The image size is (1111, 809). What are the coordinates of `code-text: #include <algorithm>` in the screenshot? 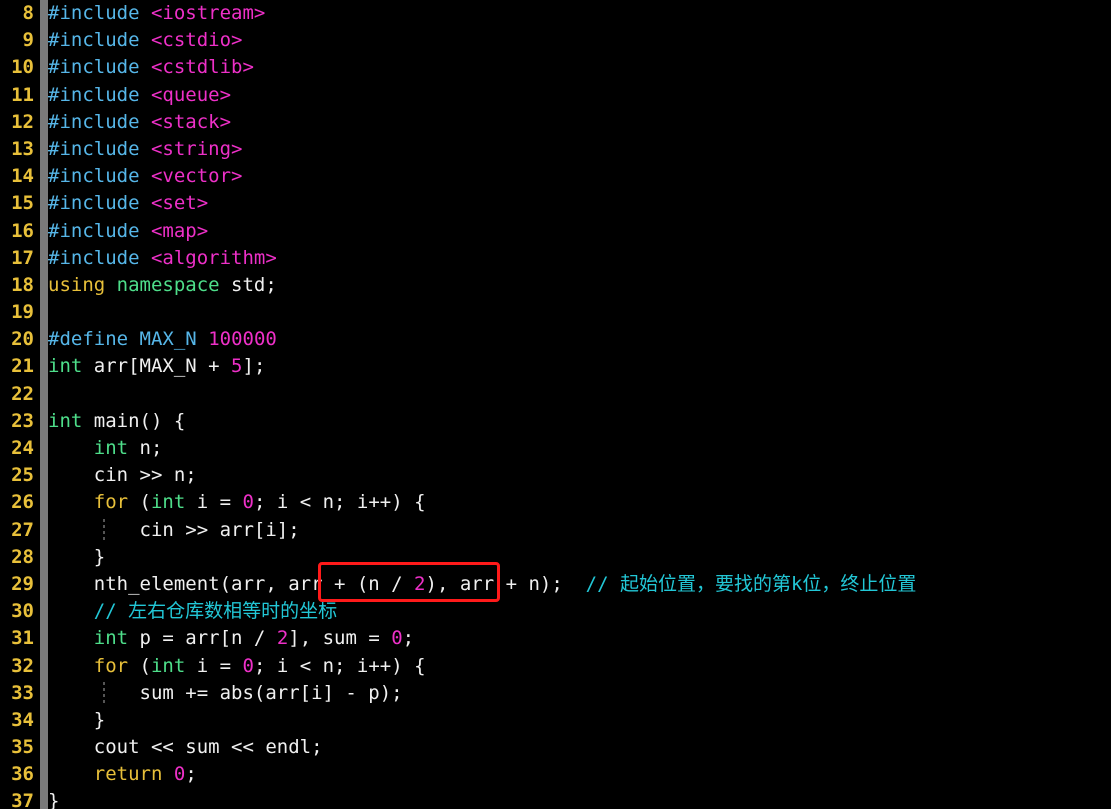 It's located at (162, 258).